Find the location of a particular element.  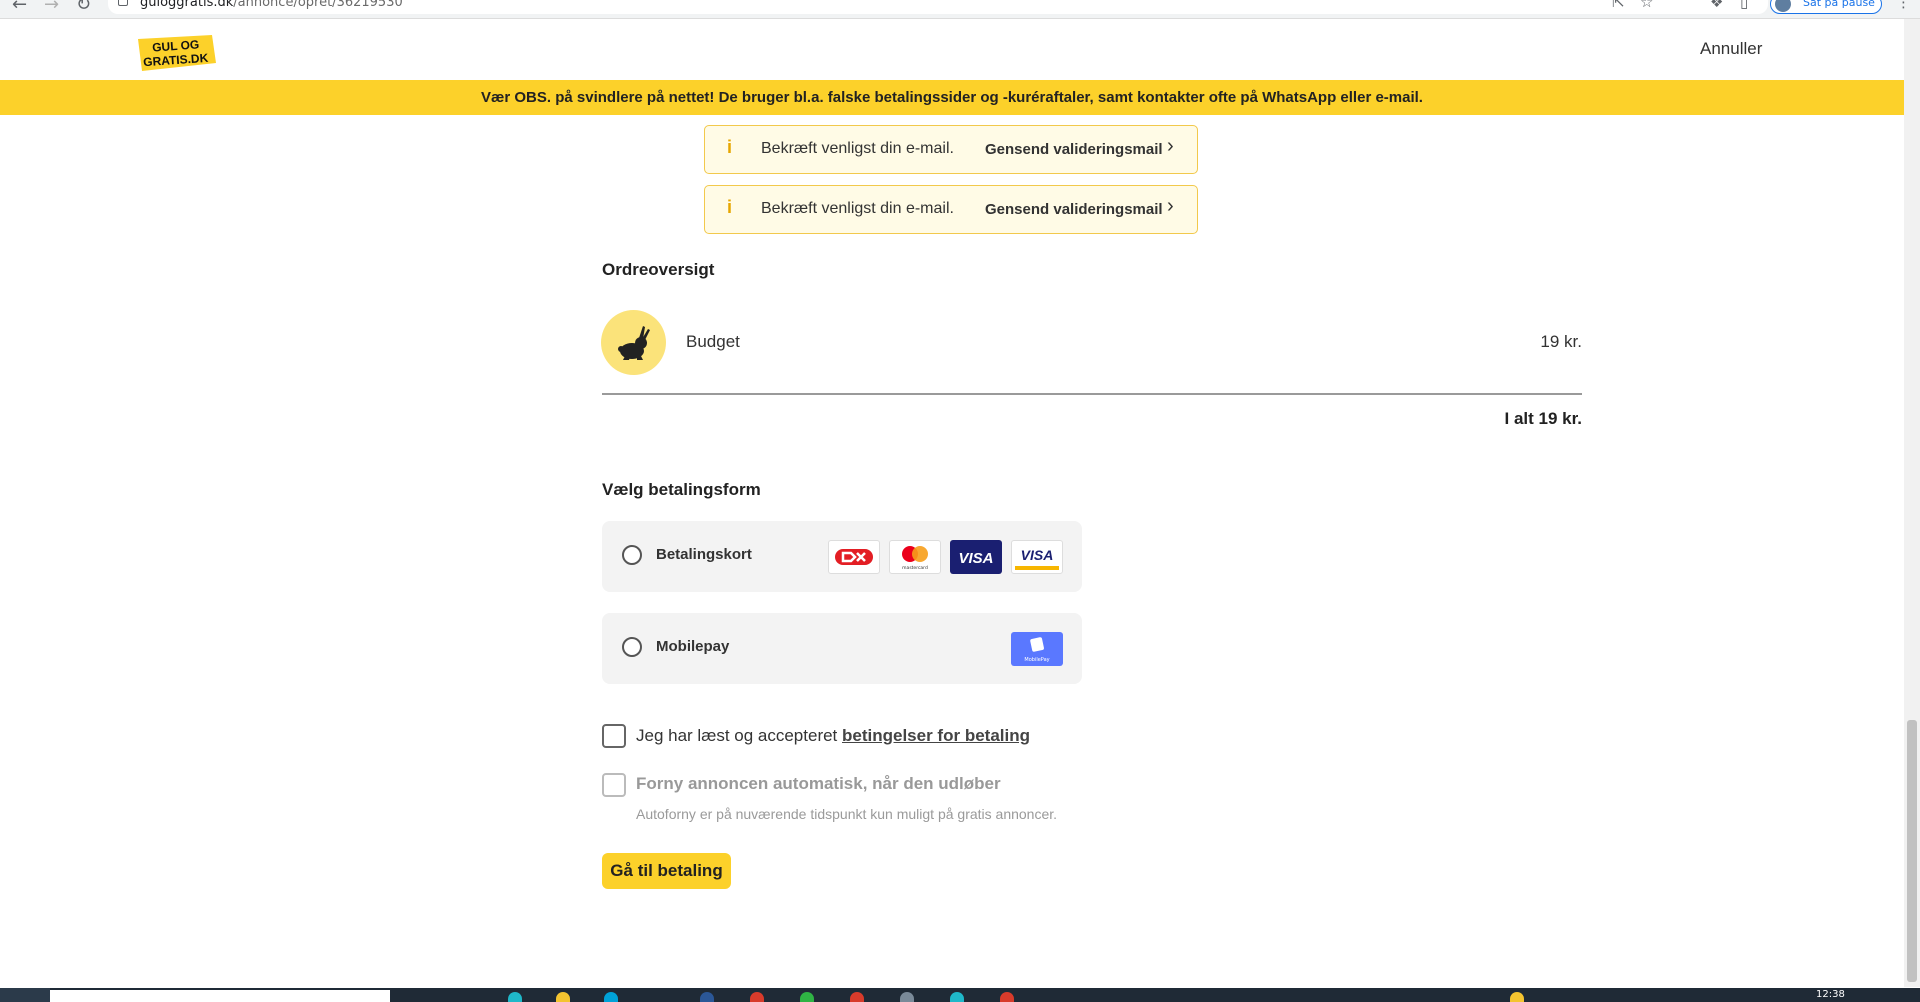

order-item-price: 19 kr. is located at coordinates (1561, 341).